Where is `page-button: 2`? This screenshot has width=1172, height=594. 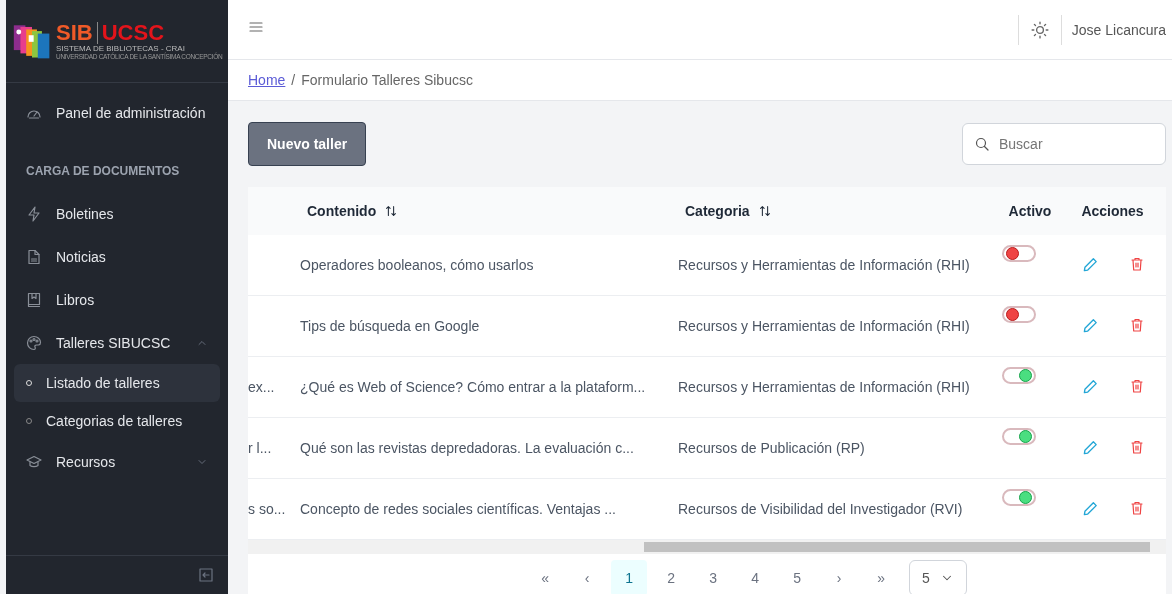
page-button: 2 is located at coordinates (671, 577).